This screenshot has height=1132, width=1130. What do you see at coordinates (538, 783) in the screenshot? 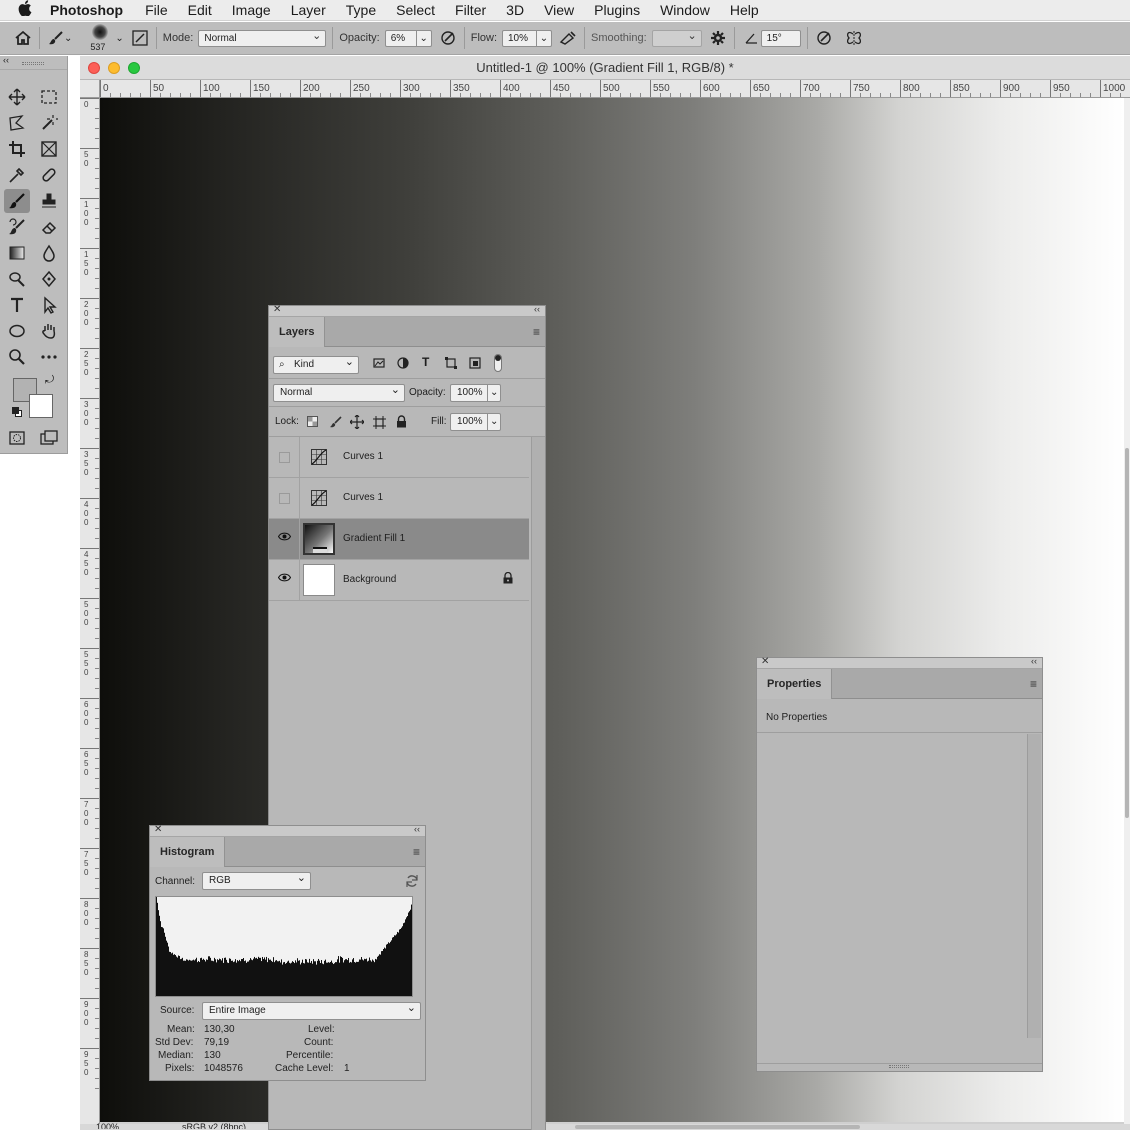
I see `layers-scrollbar` at bounding box center [538, 783].